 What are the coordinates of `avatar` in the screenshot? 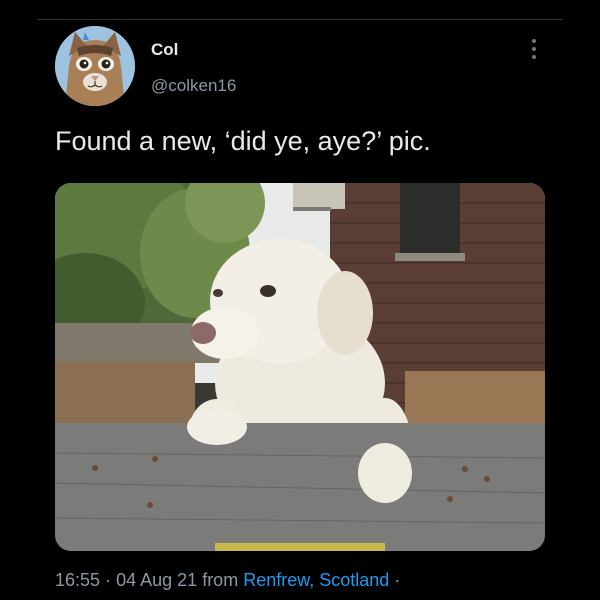 It's located at (95, 66).